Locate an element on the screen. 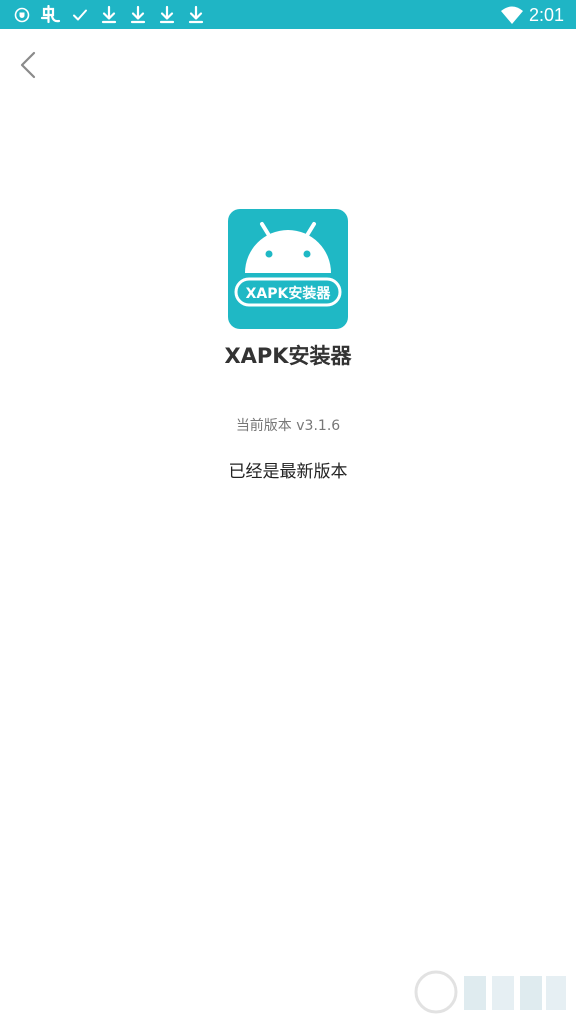  app-logo: XAPK安装器 is located at coordinates (288, 269).